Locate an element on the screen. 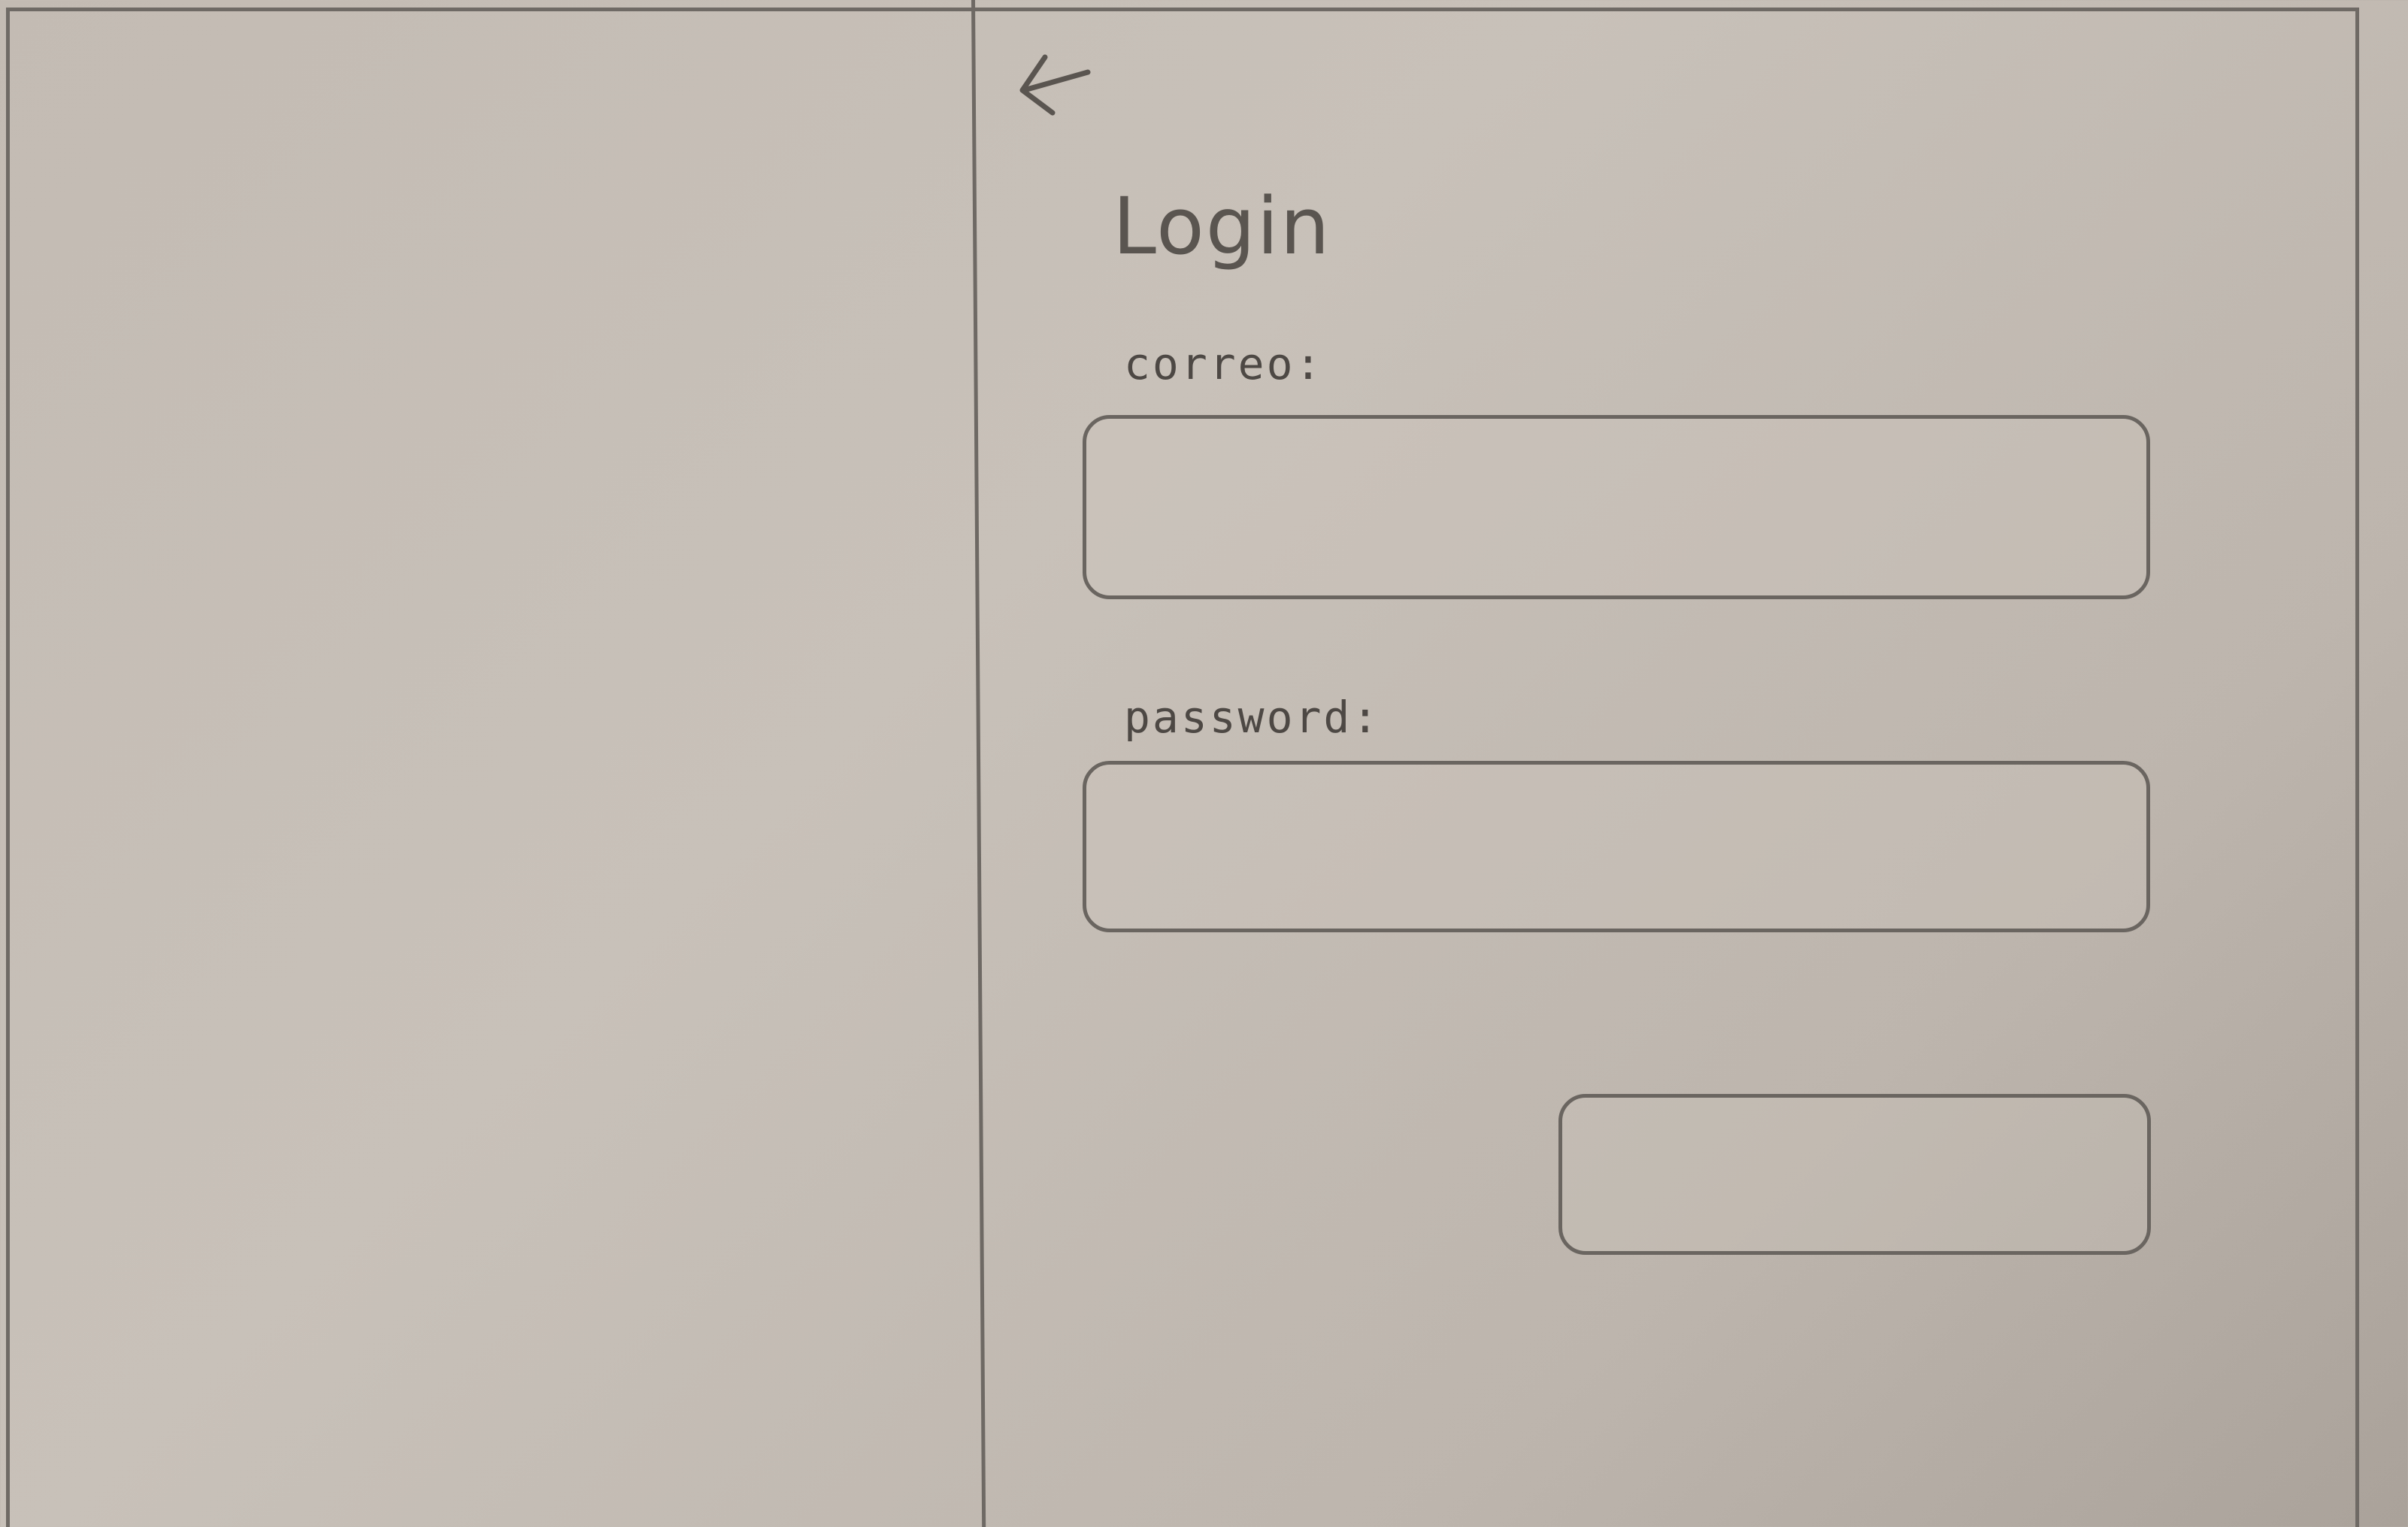 The image size is (2408, 1527). page-title: Login is located at coordinates (1222, 226).